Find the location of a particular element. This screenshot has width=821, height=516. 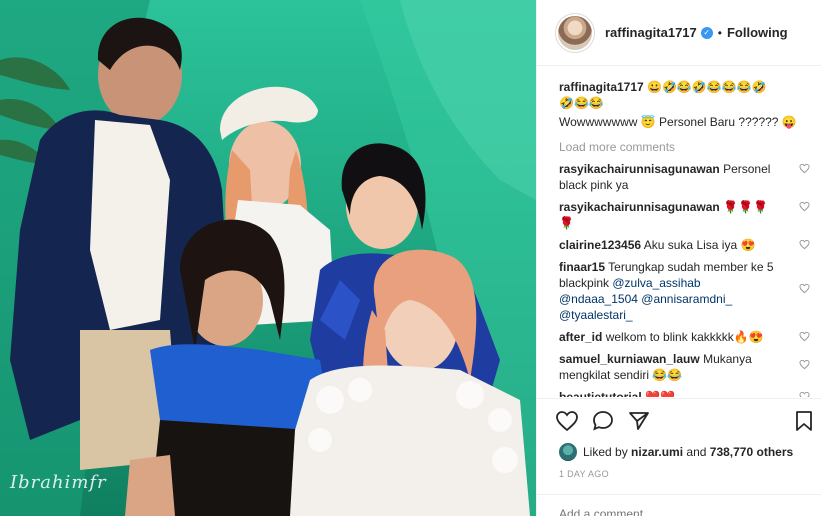

comment-mention: @annisaramdni_ is located at coordinates (686, 299).